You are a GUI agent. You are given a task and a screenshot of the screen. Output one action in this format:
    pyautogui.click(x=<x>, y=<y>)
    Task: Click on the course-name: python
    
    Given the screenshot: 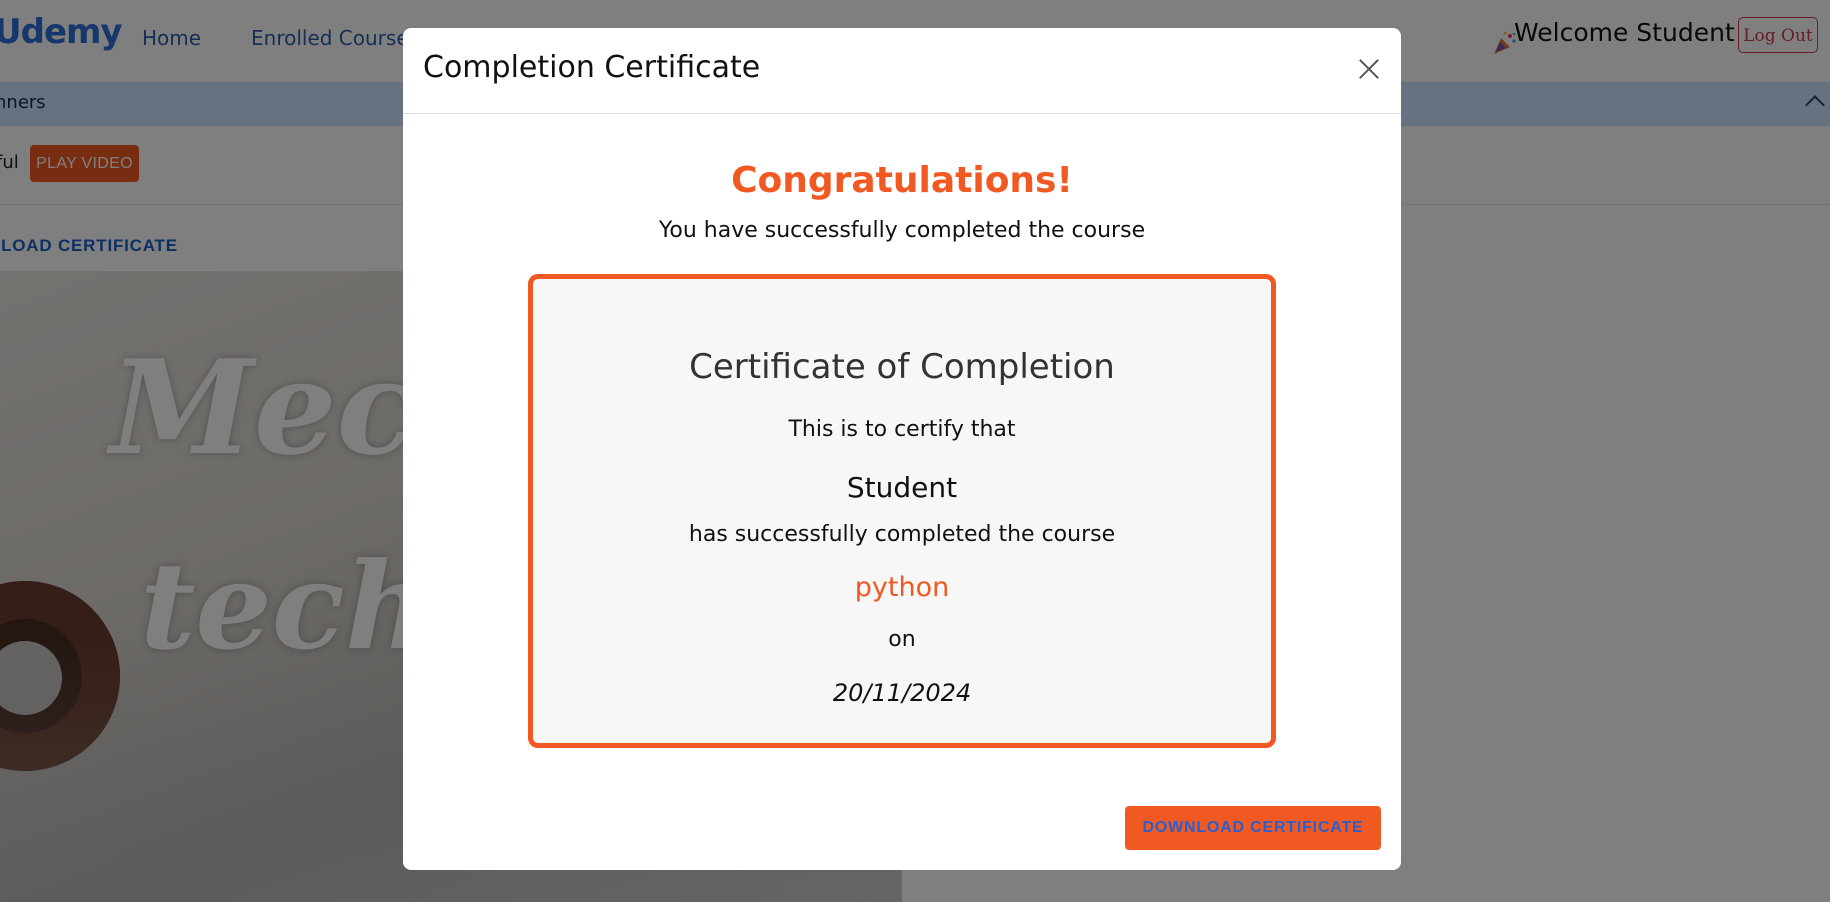 What is the action you would take?
    pyautogui.click(x=902, y=587)
    